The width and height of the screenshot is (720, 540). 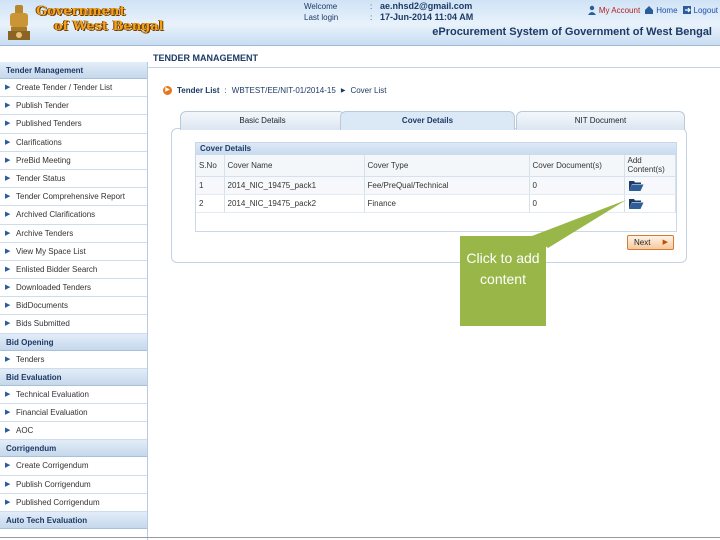 What do you see at coordinates (45, 233) in the screenshot?
I see `sidebar-item-label: Archive Tenders` at bounding box center [45, 233].